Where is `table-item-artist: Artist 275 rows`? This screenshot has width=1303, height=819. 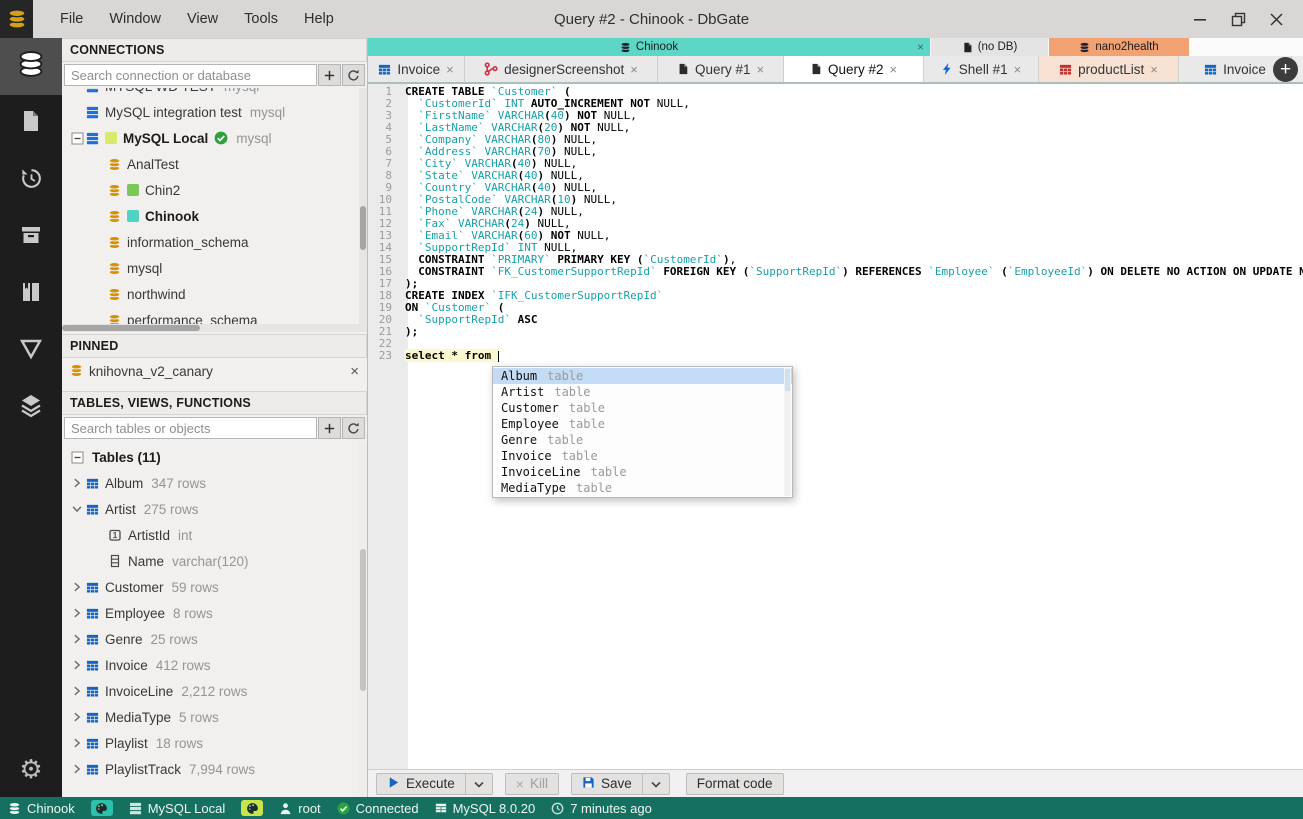
table-item-artist: Artist 275 rows is located at coordinates (214, 509).